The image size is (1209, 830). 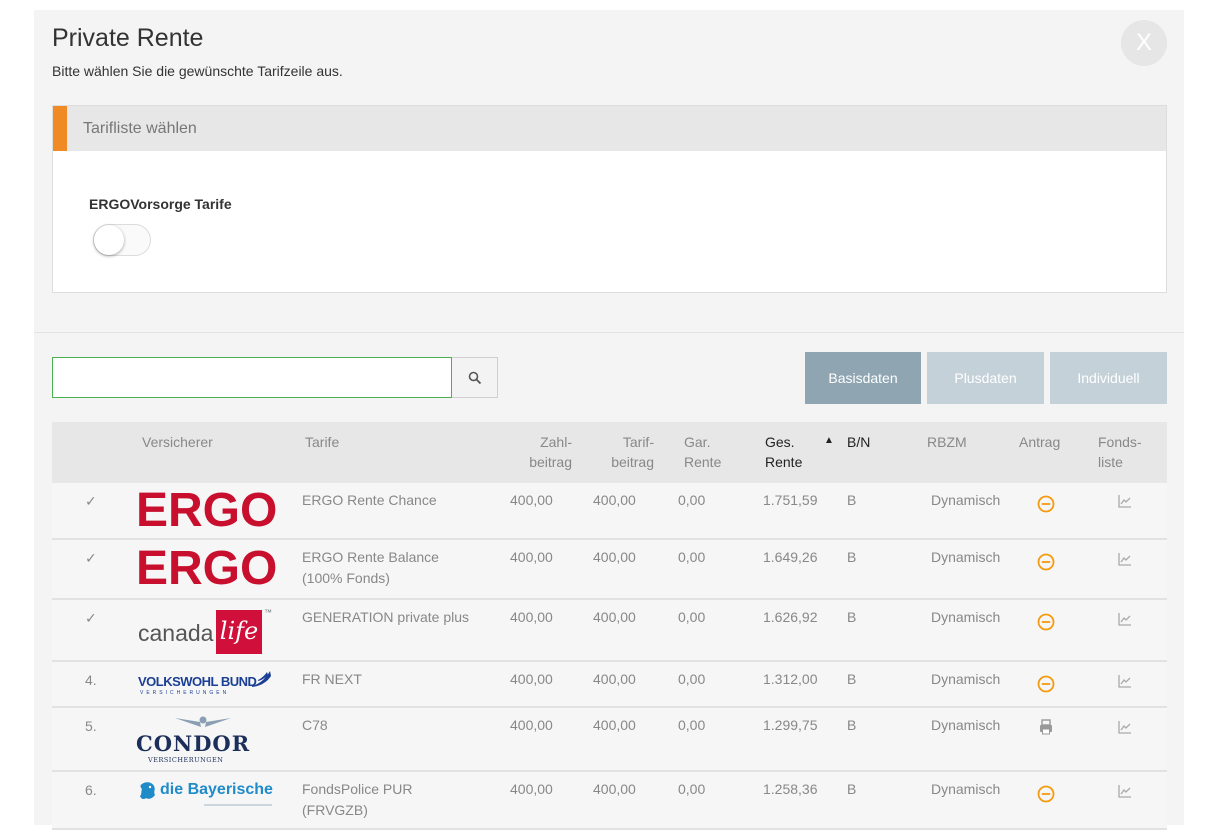 I want to click on condor-logo-text: CONDOR, so click(x=193, y=743).